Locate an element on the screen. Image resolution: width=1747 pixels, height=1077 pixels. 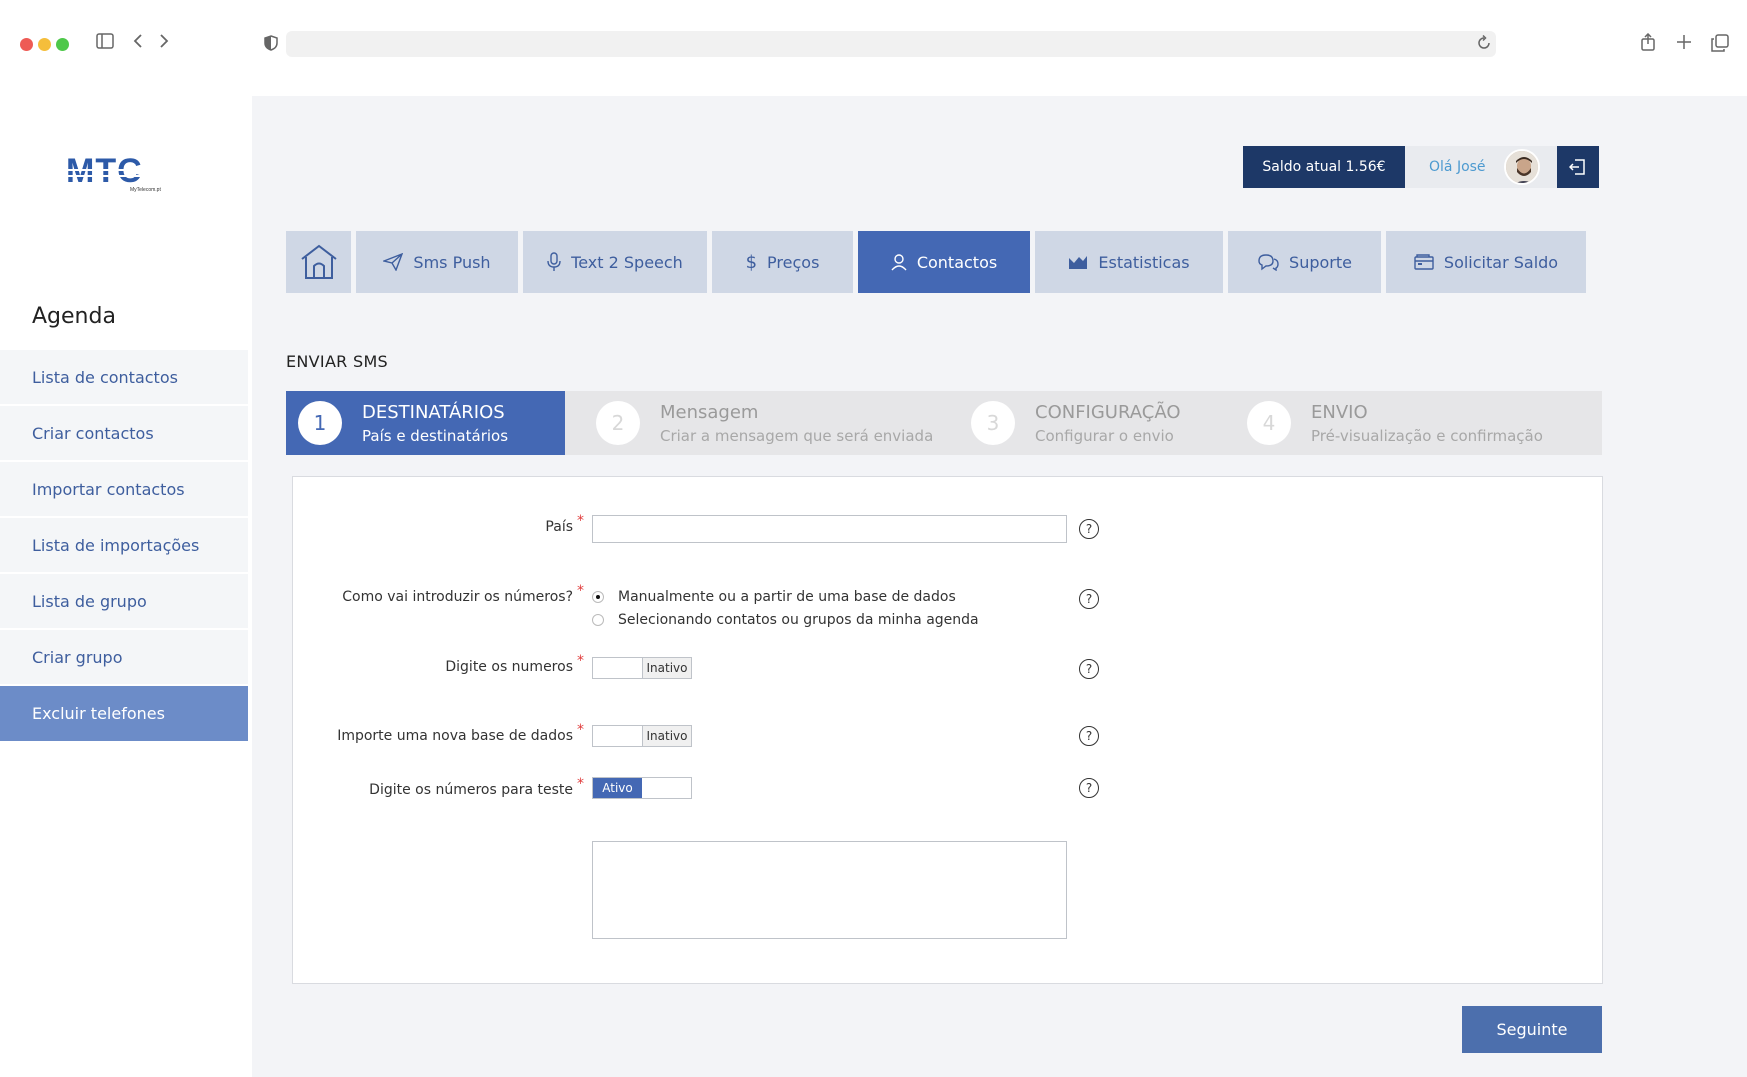
step-subtitle: País e destinatários is located at coordinates (435, 435).